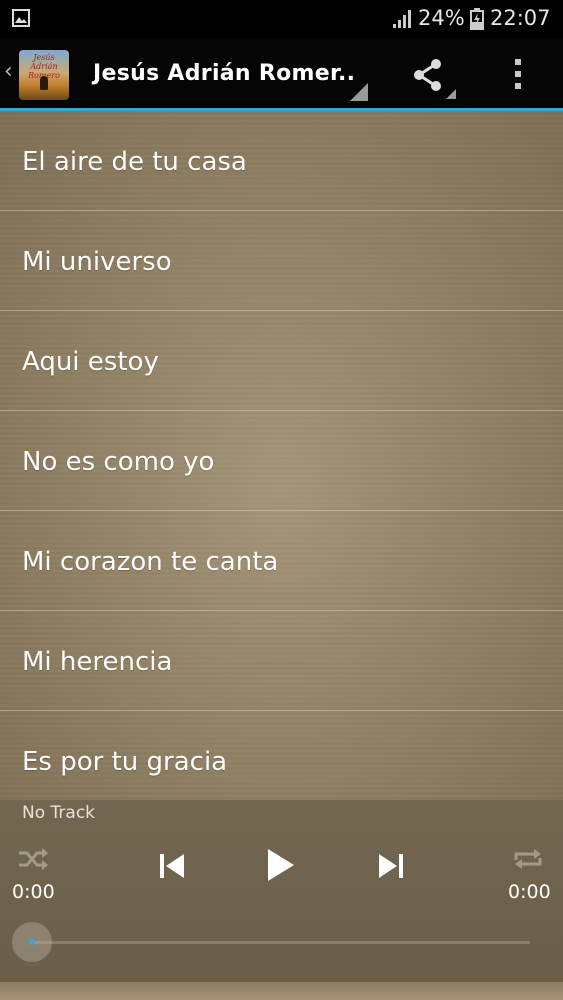 This screenshot has height=1000, width=563. I want to click on track-title: Mi universo, so click(97, 262).